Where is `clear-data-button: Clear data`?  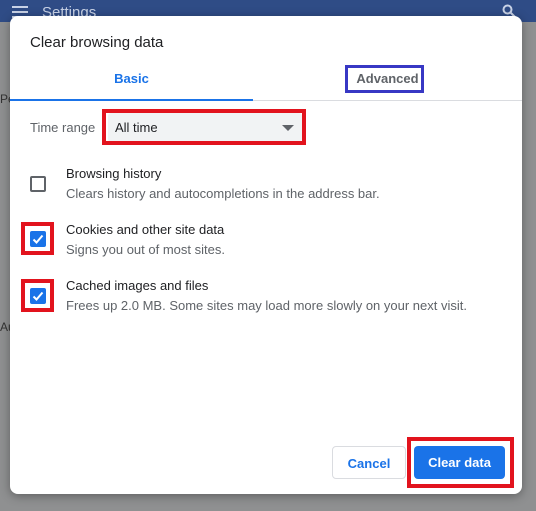 clear-data-button: Clear data is located at coordinates (459, 462).